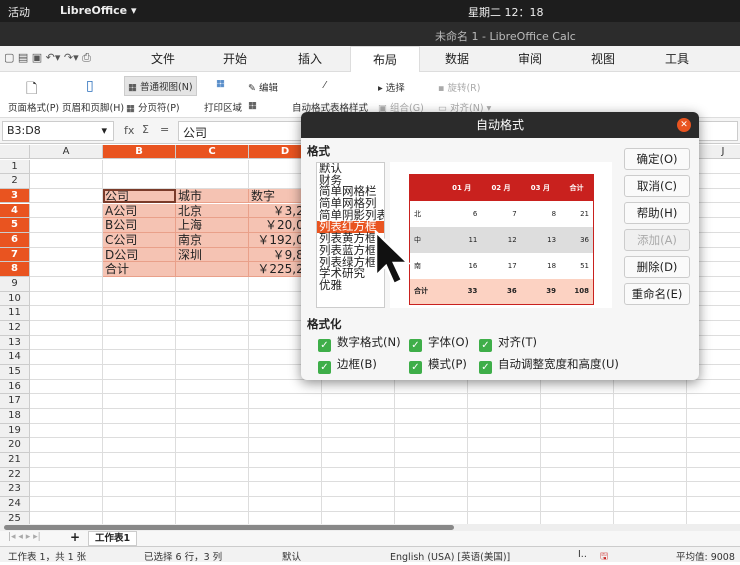 The width and height of the screenshot is (740, 565). What do you see at coordinates (212, 328) in the screenshot?
I see `cell-C12` at bounding box center [212, 328].